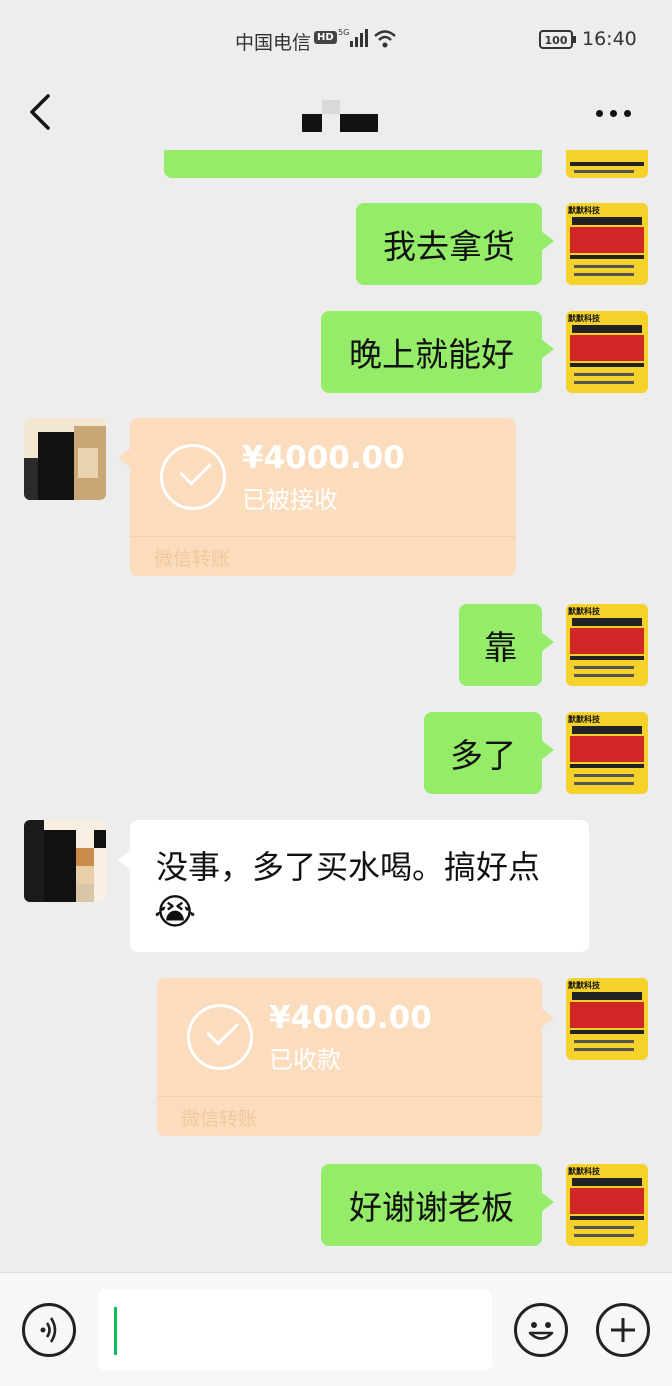 The image size is (672, 1386). What do you see at coordinates (340, 116) in the screenshot?
I see `chat-title-redacted` at bounding box center [340, 116].